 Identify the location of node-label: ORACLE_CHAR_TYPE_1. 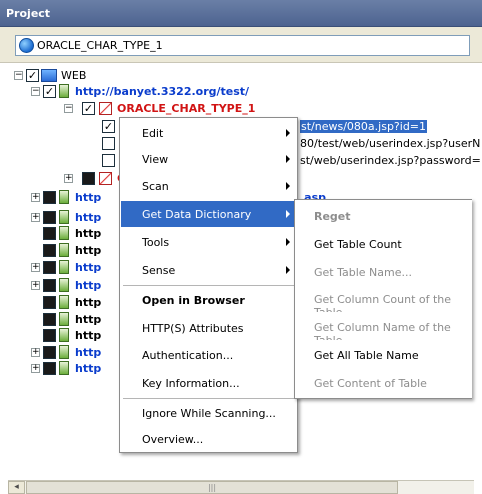
(186, 108).